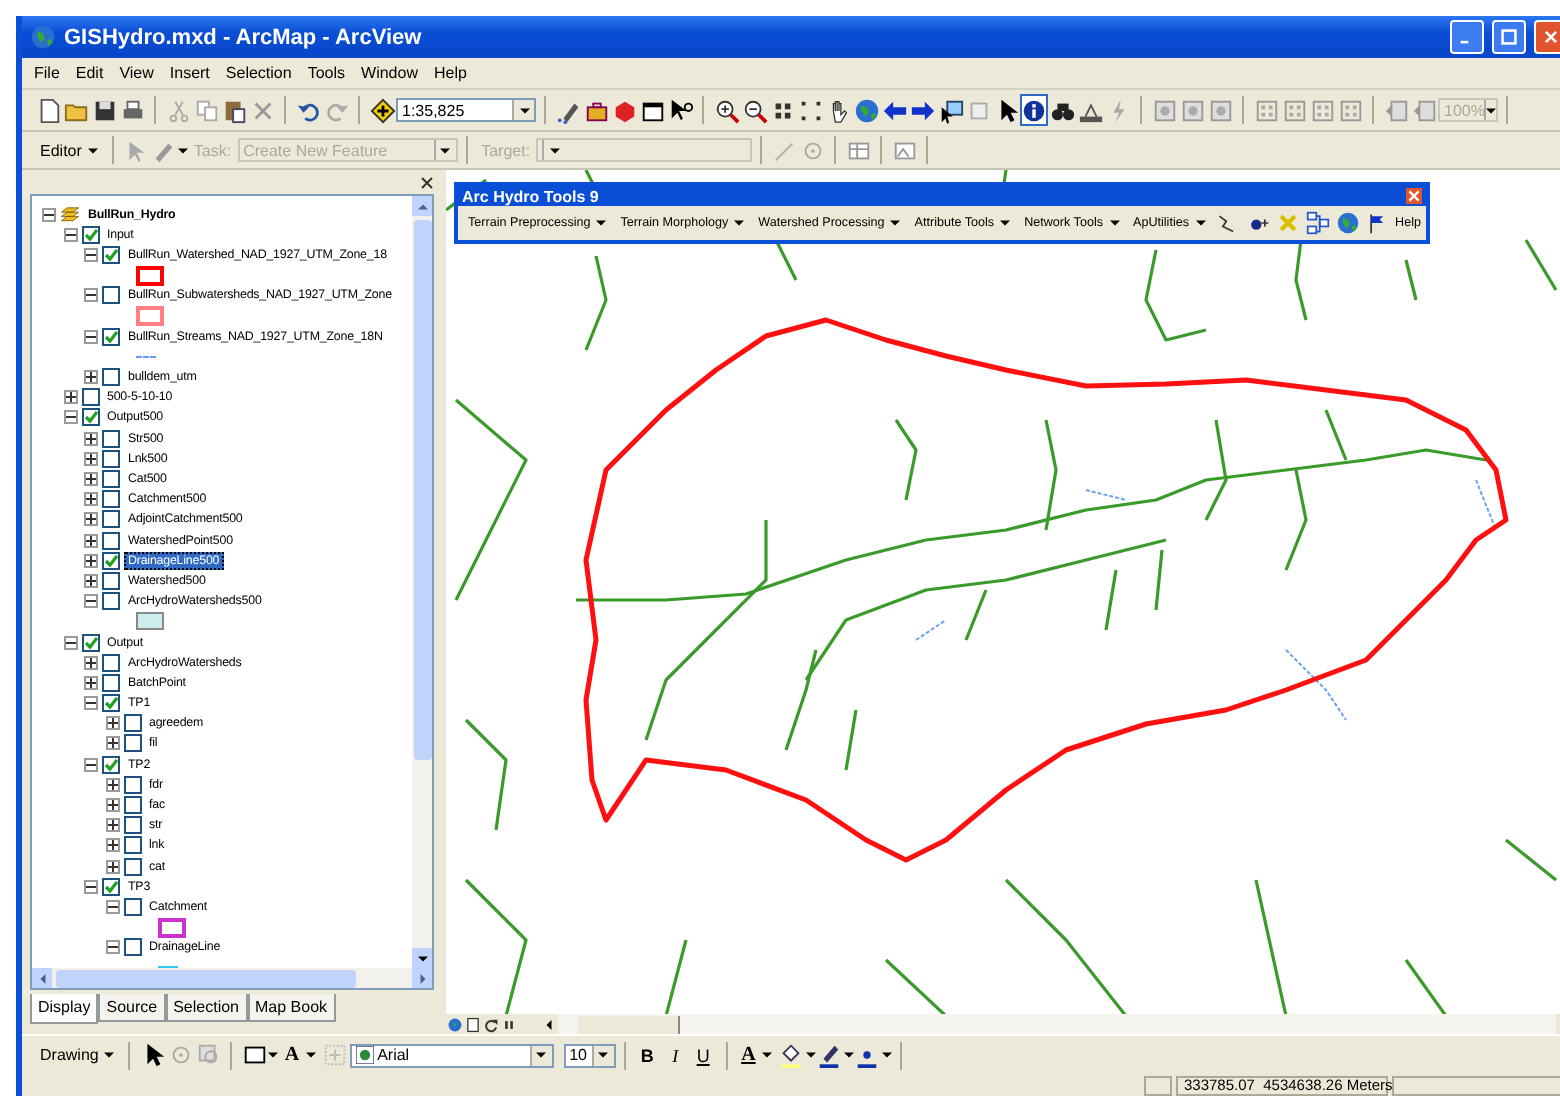 The height and width of the screenshot is (1096, 1560). Describe the element at coordinates (675, 1055) in the screenshot. I see `italic-button: I` at that location.